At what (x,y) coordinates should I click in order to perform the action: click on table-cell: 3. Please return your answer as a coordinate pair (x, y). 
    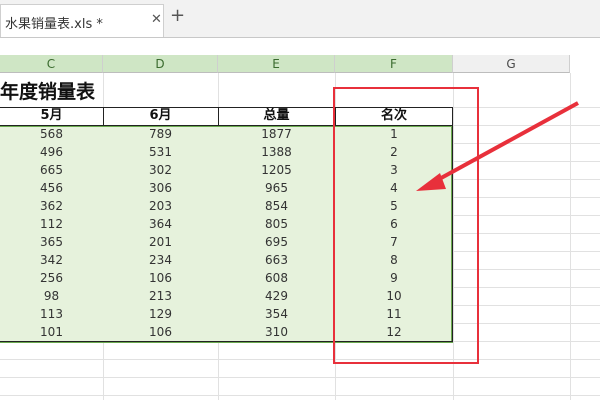
    Looking at the image, I should click on (394, 170).